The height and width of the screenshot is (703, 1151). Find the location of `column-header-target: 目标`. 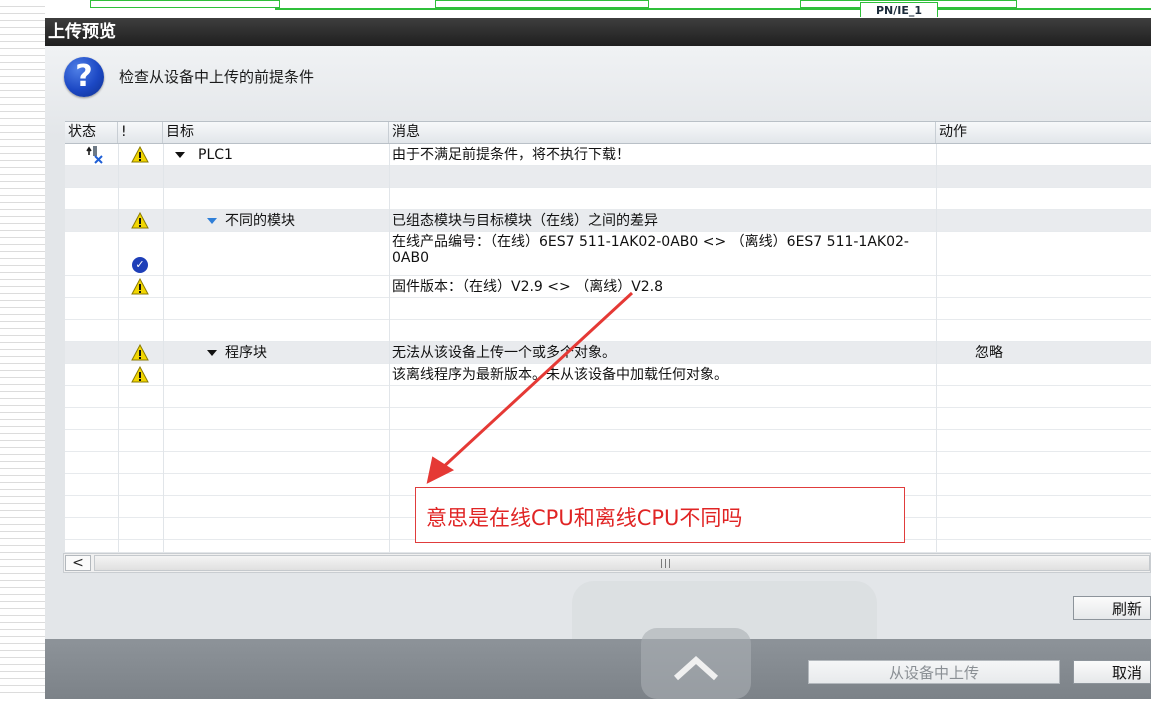

column-header-target: 目标 is located at coordinates (276, 132).